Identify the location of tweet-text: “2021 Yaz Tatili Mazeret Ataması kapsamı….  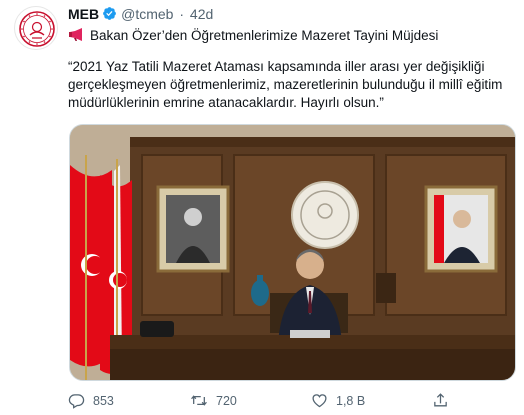
(288, 85).